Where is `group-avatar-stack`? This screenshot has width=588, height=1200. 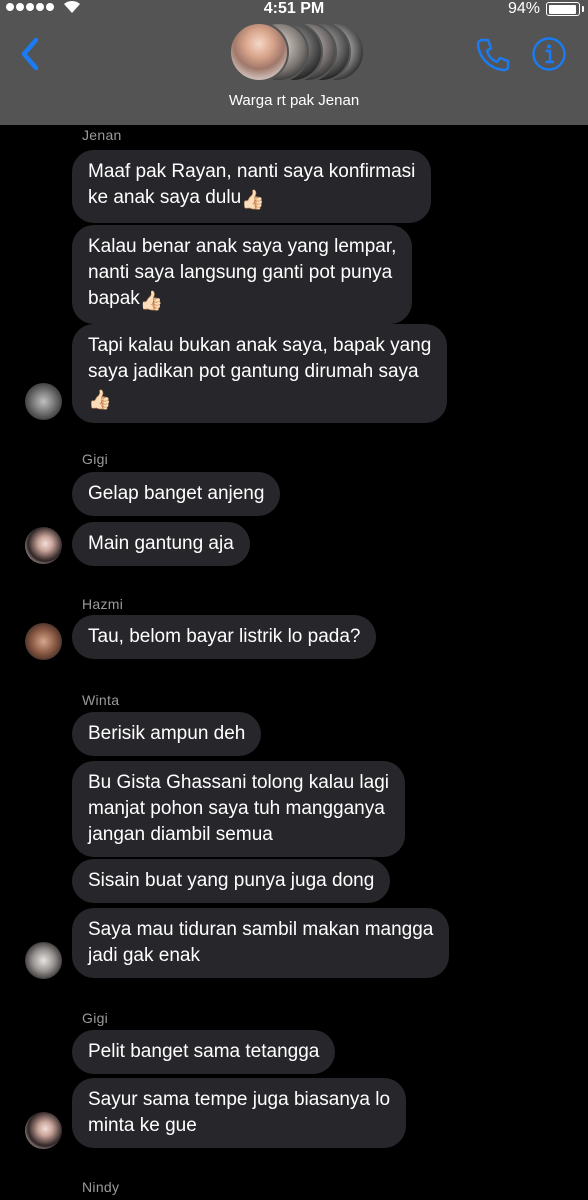
group-avatar-stack is located at coordinates (297, 51).